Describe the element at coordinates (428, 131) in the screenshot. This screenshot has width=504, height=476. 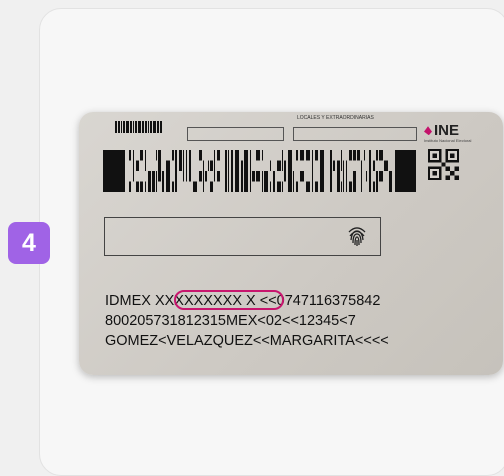
I see `ine-mark-icon` at that location.